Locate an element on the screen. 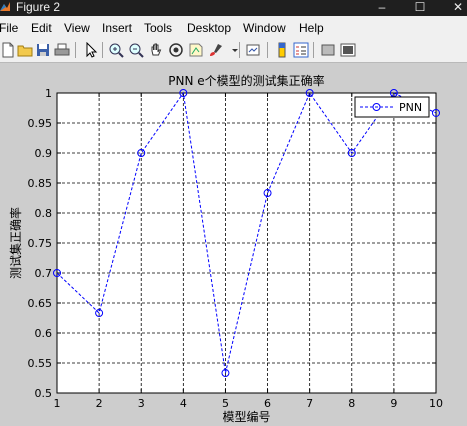 This screenshot has height=426, width=467. y-tick-label: 0.5 is located at coordinates (44, 393).